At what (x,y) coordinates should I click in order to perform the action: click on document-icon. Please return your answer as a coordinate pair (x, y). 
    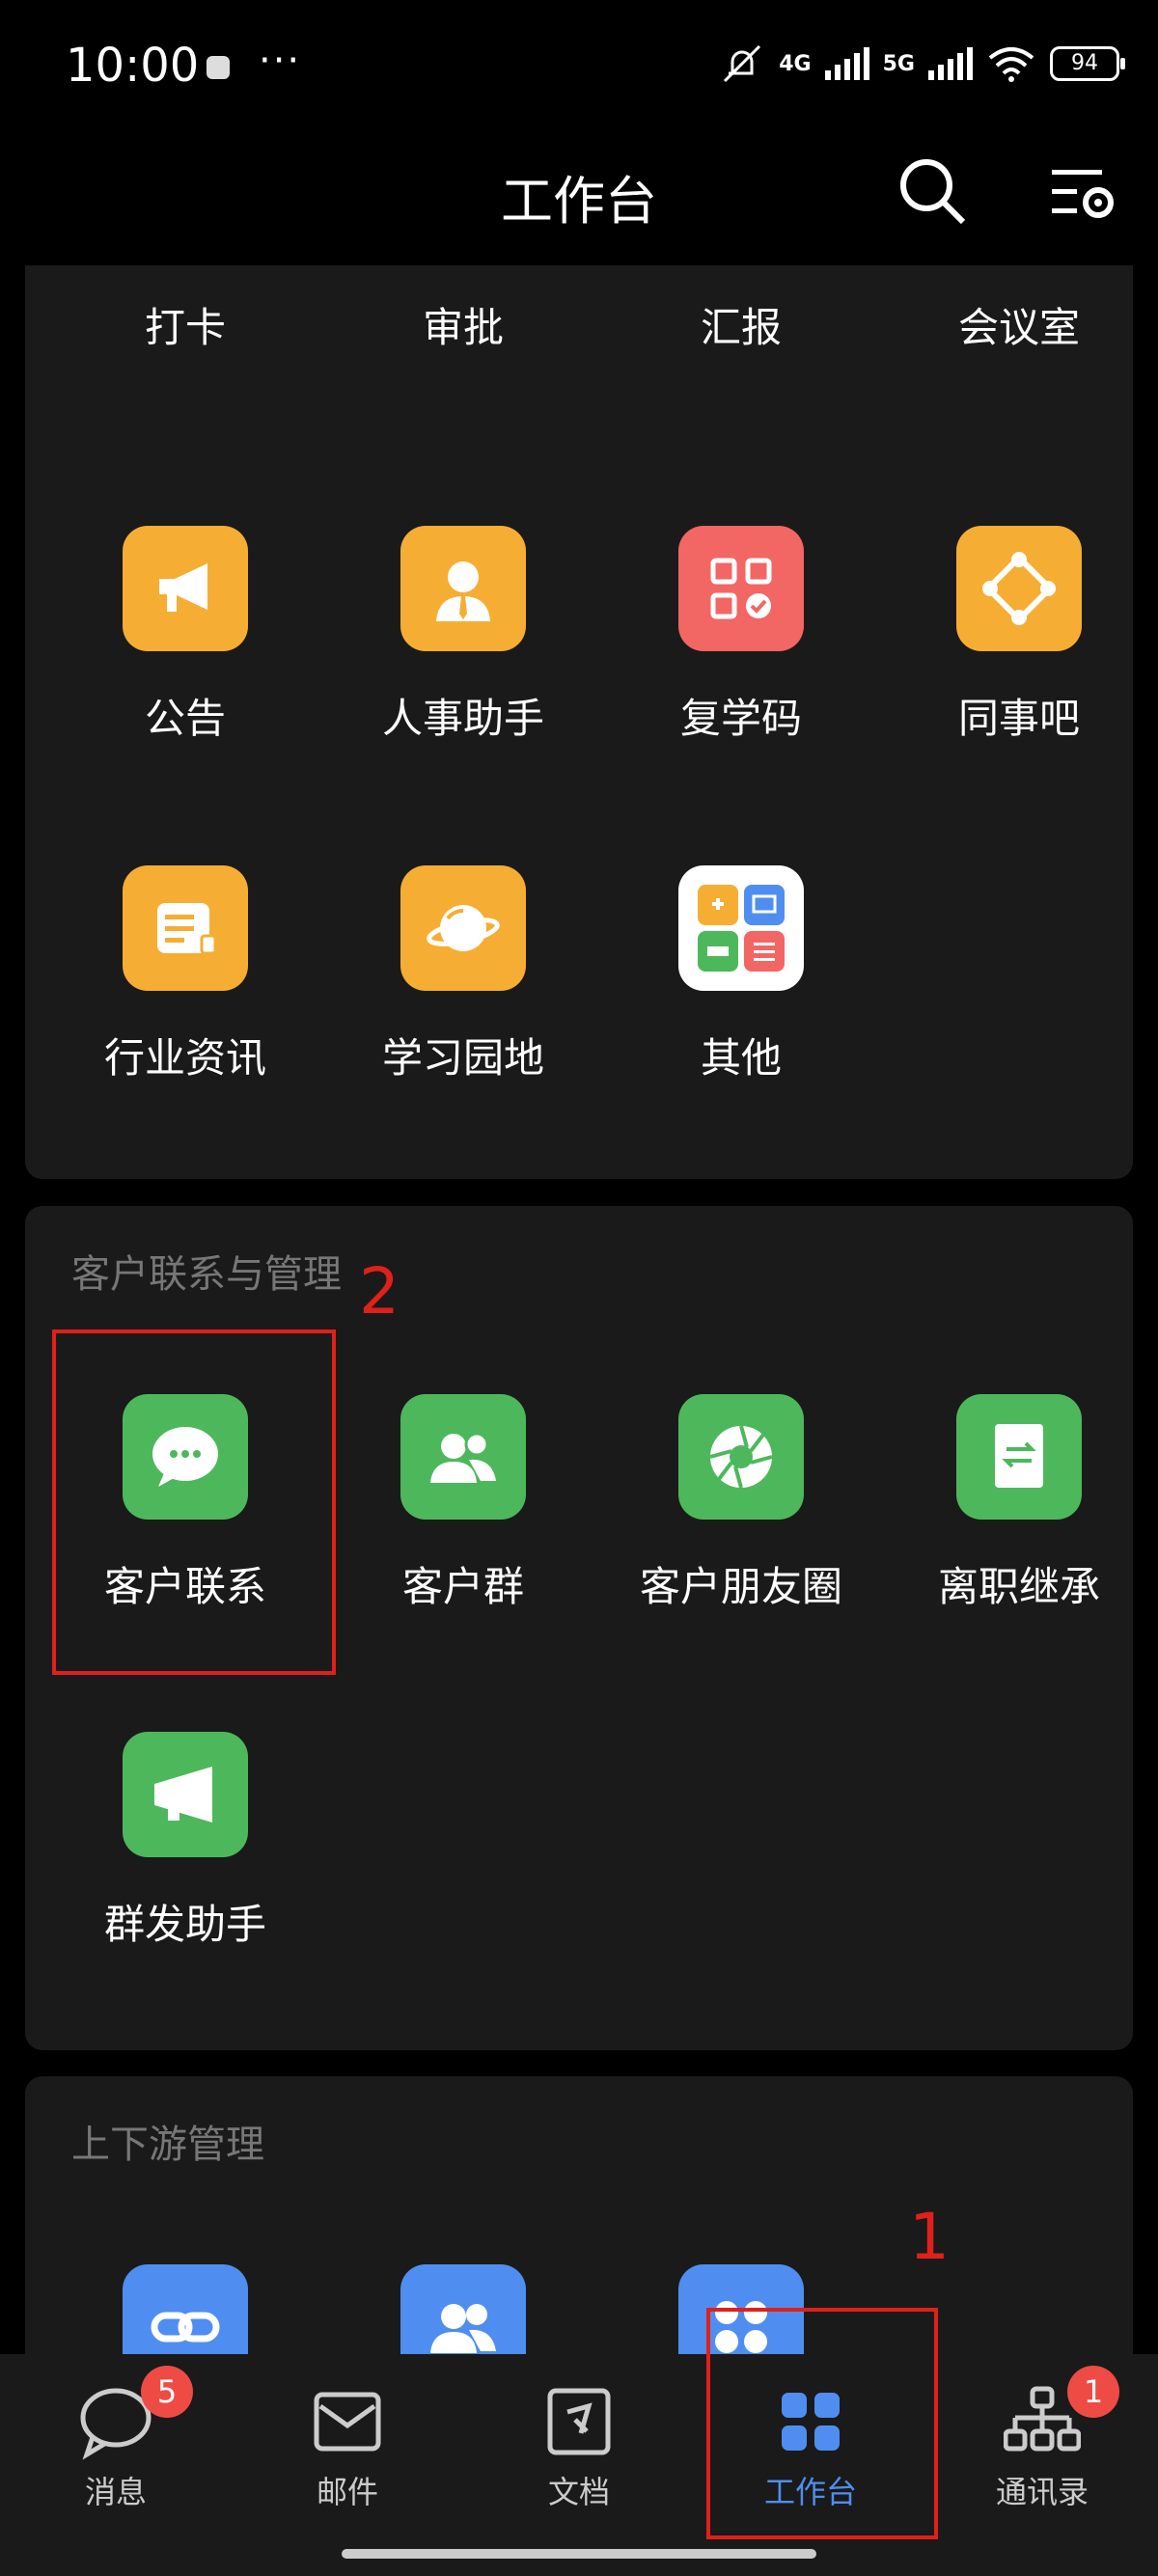
    Looking at the image, I should click on (579, 2421).